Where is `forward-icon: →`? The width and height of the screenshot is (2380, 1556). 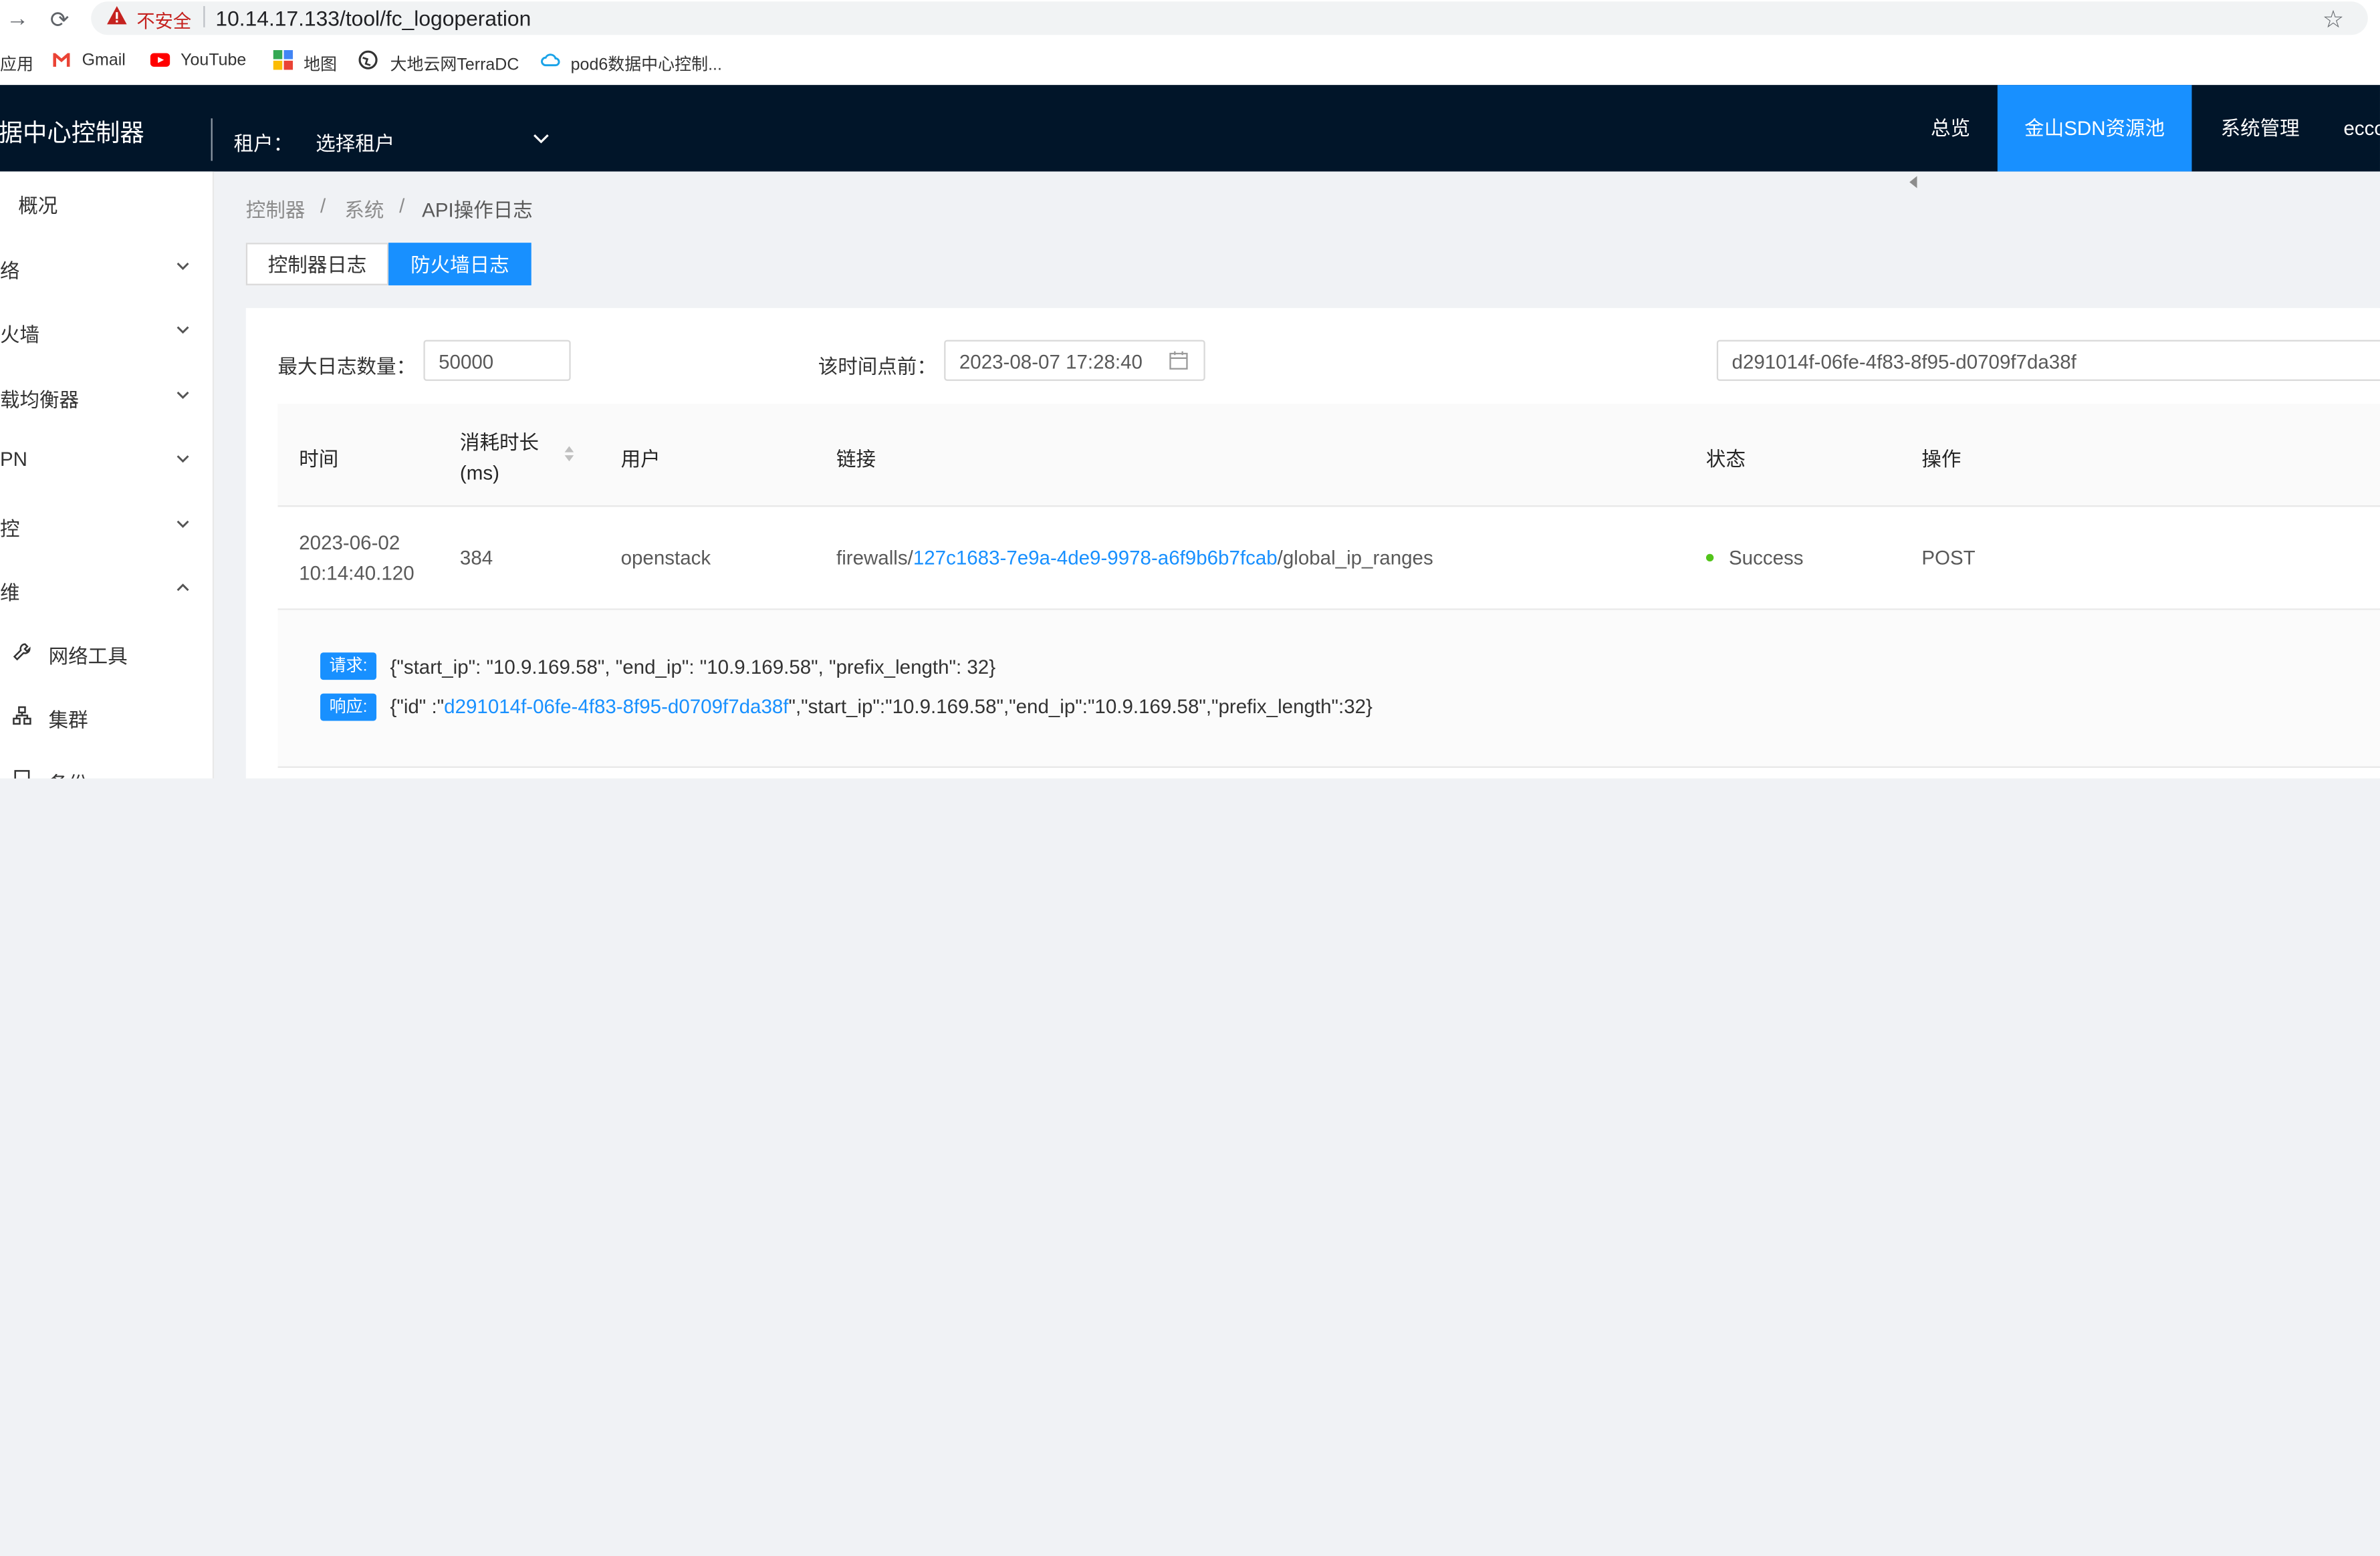 forward-icon: → is located at coordinates (17, 19).